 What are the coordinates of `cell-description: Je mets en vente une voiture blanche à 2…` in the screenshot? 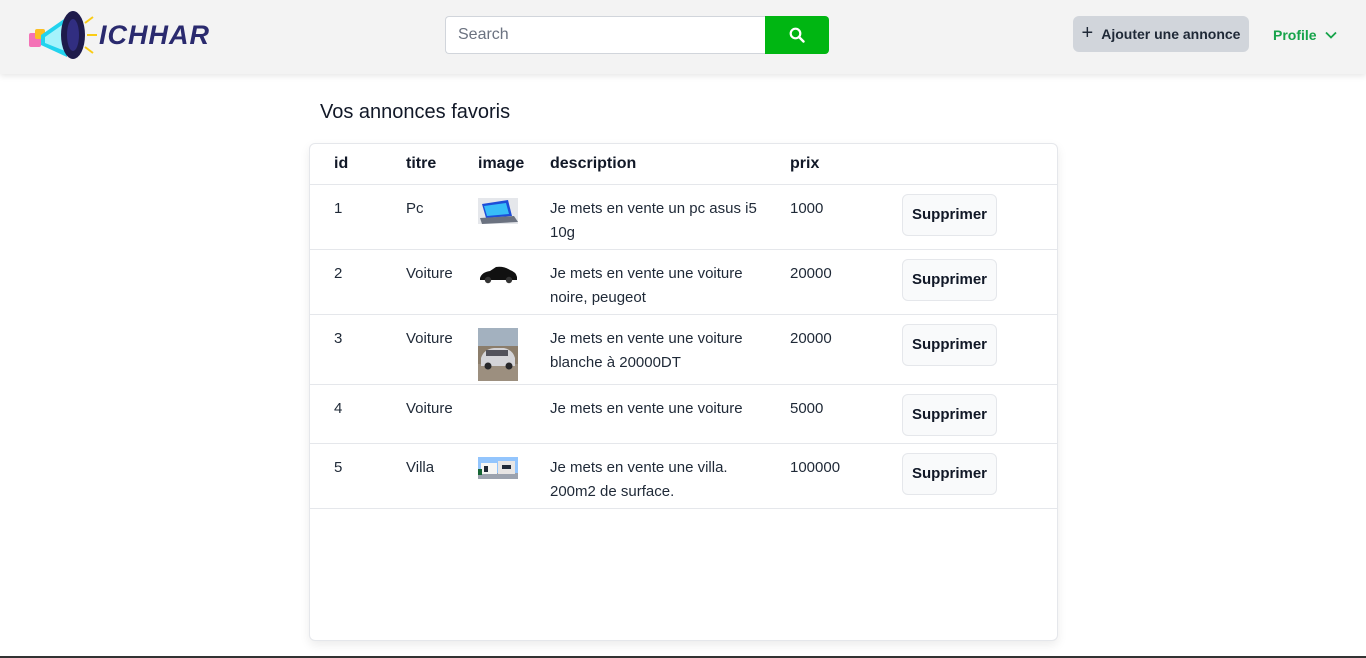 It's located at (670, 349).